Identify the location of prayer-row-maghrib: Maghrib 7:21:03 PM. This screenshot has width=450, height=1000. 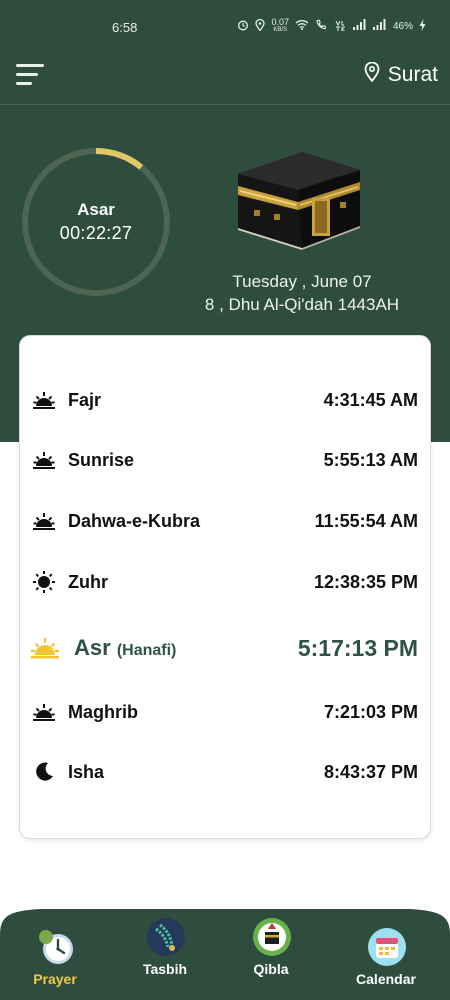
(225, 712).